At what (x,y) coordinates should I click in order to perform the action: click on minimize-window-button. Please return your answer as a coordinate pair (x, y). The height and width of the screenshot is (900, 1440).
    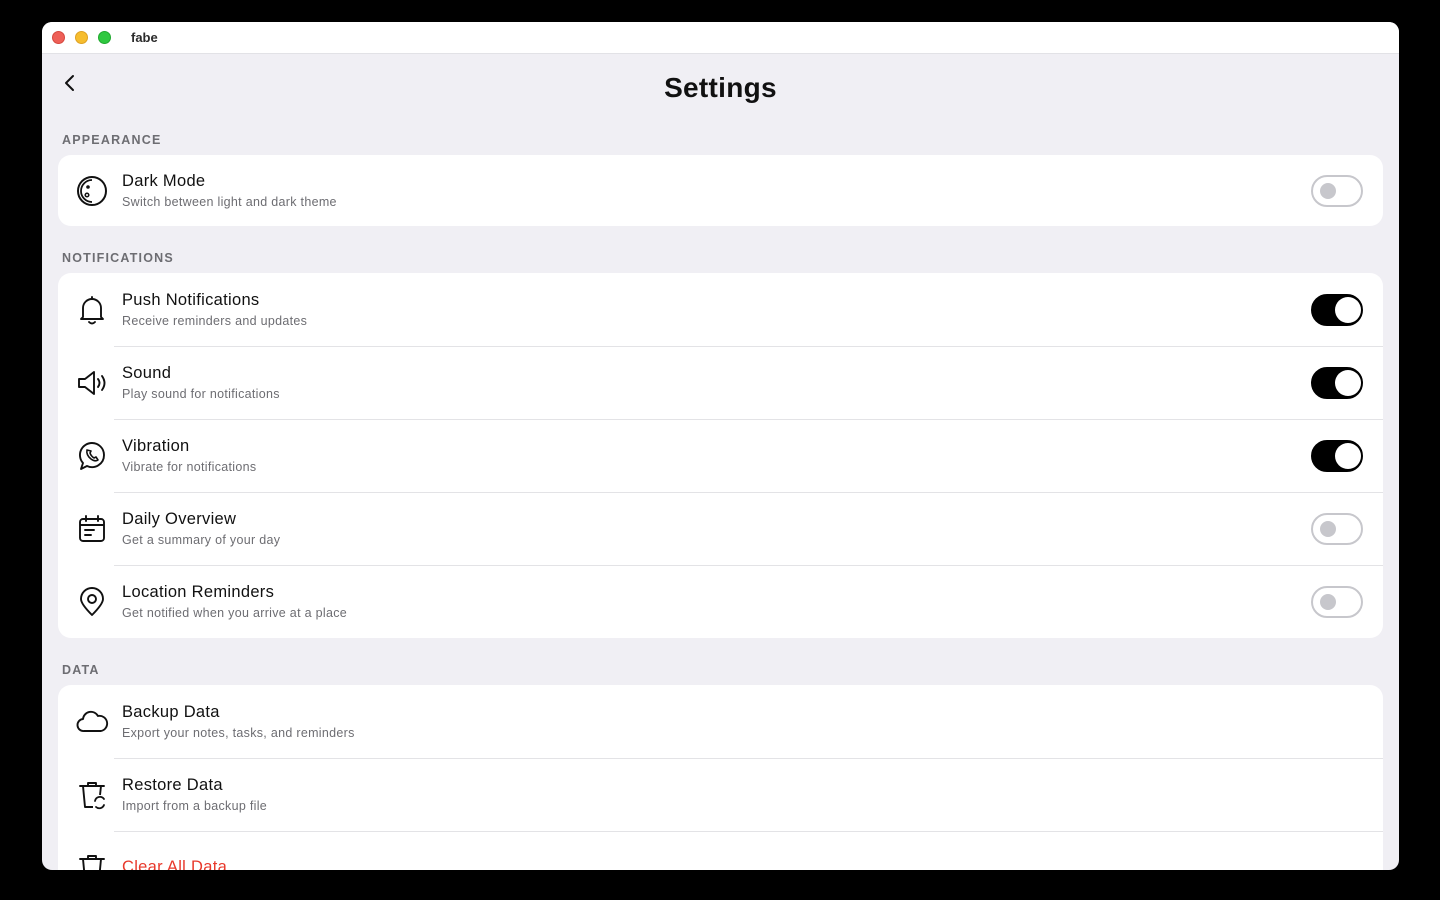
    Looking at the image, I should click on (81, 37).